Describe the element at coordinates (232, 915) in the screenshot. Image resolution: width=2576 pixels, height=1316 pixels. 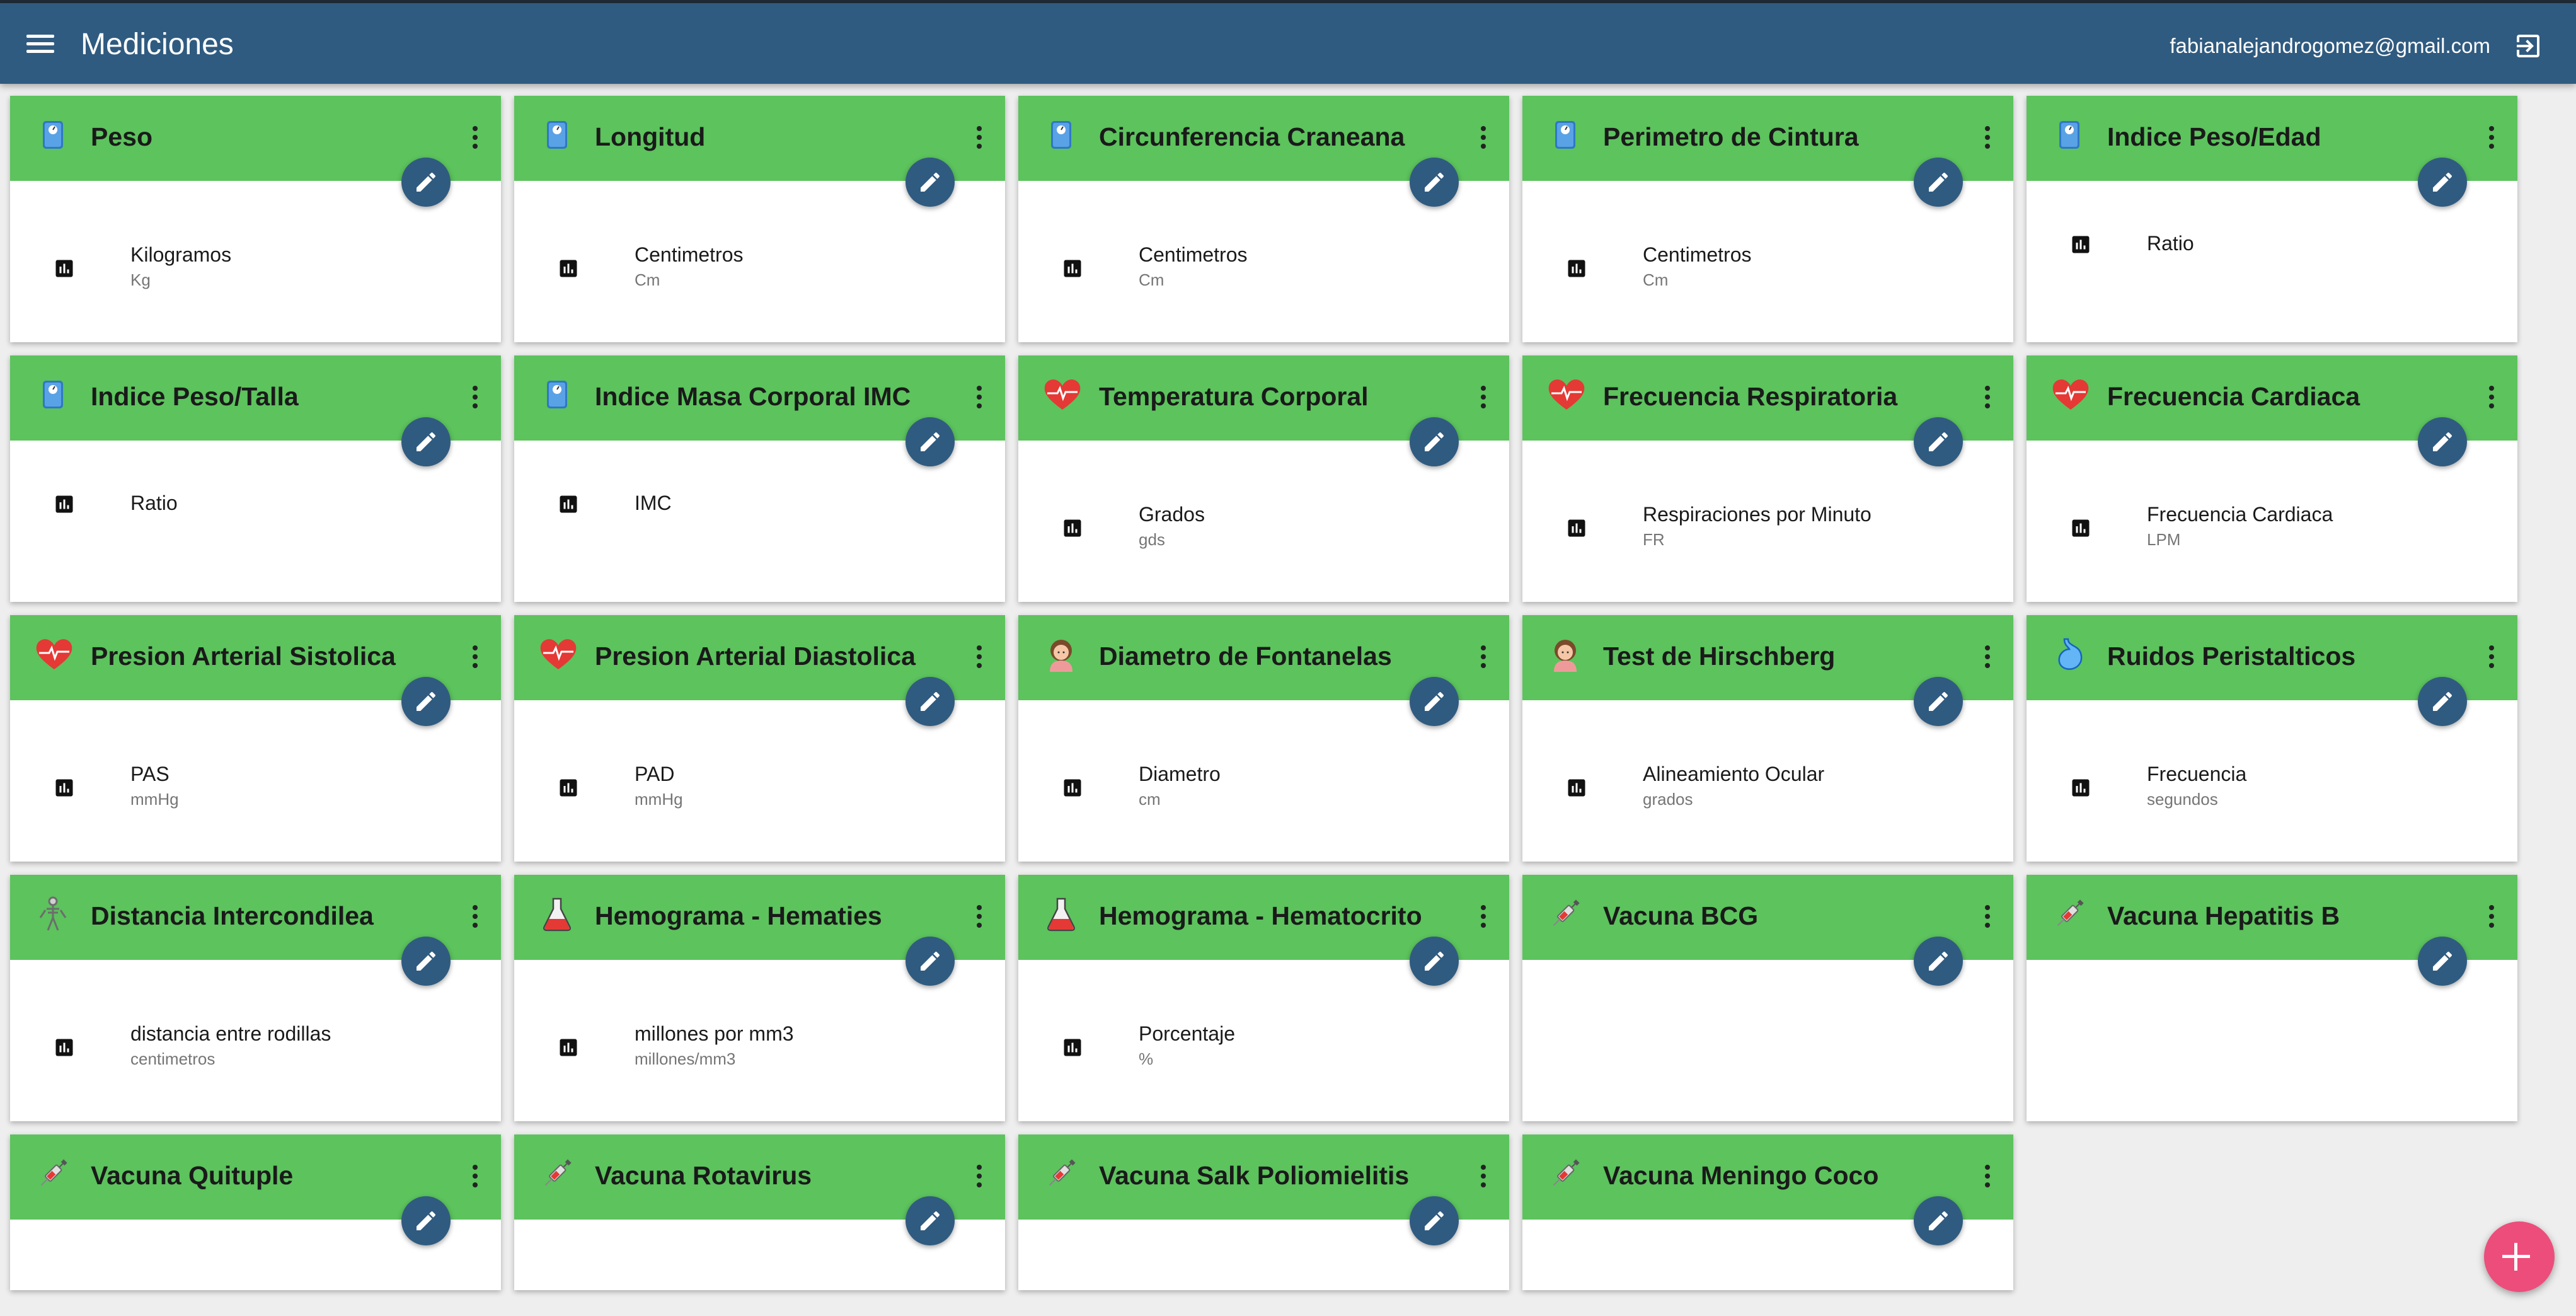
I see `card-title: Distancia Intercondilea` at that location.